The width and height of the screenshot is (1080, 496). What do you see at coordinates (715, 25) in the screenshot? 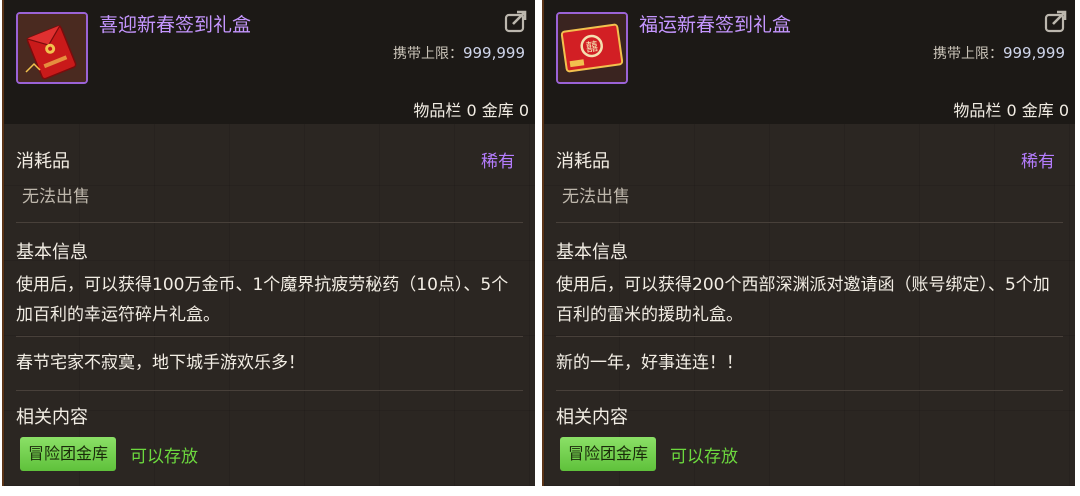
I see `item-title: 福运新春签到礼盒` at bounding box center [715, 25].